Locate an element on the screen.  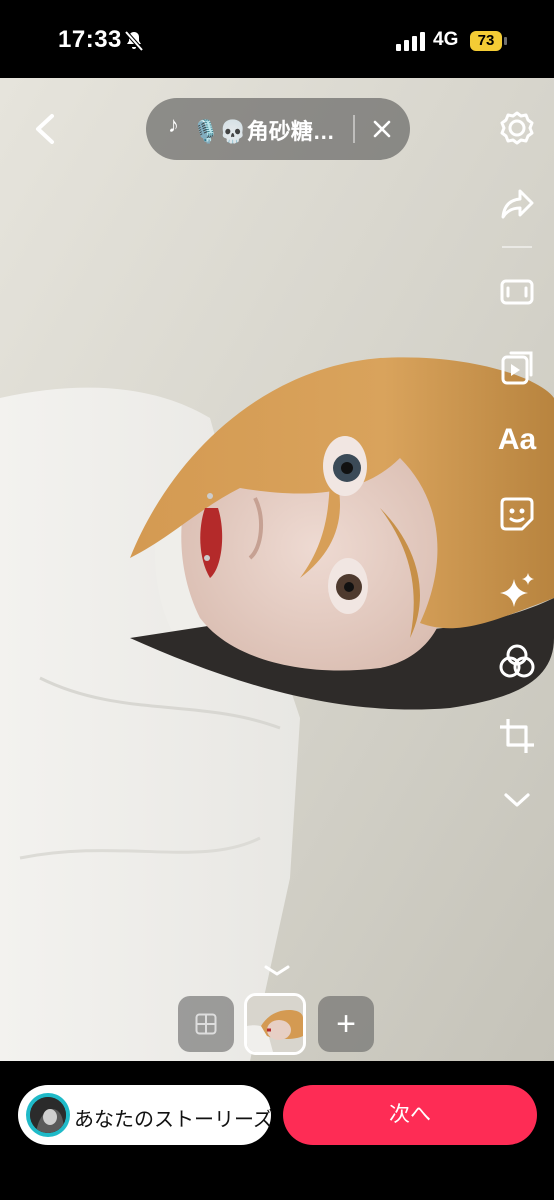
post-to-story-button: あなたのストーリーズ is located at coordinates (145, 1115).